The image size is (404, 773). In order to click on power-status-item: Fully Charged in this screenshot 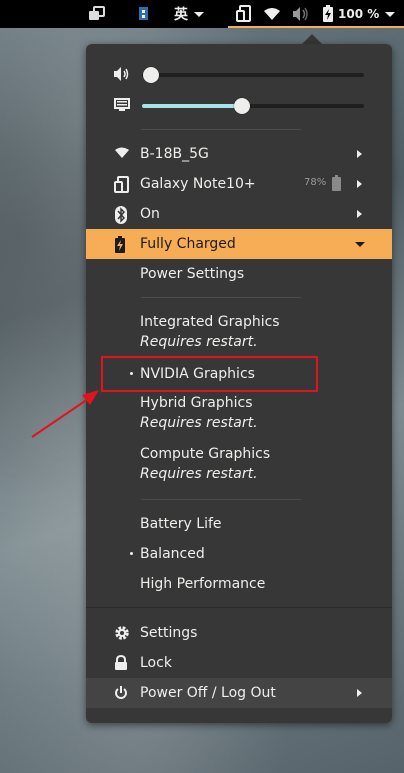, I will do `click(239, 244)`.